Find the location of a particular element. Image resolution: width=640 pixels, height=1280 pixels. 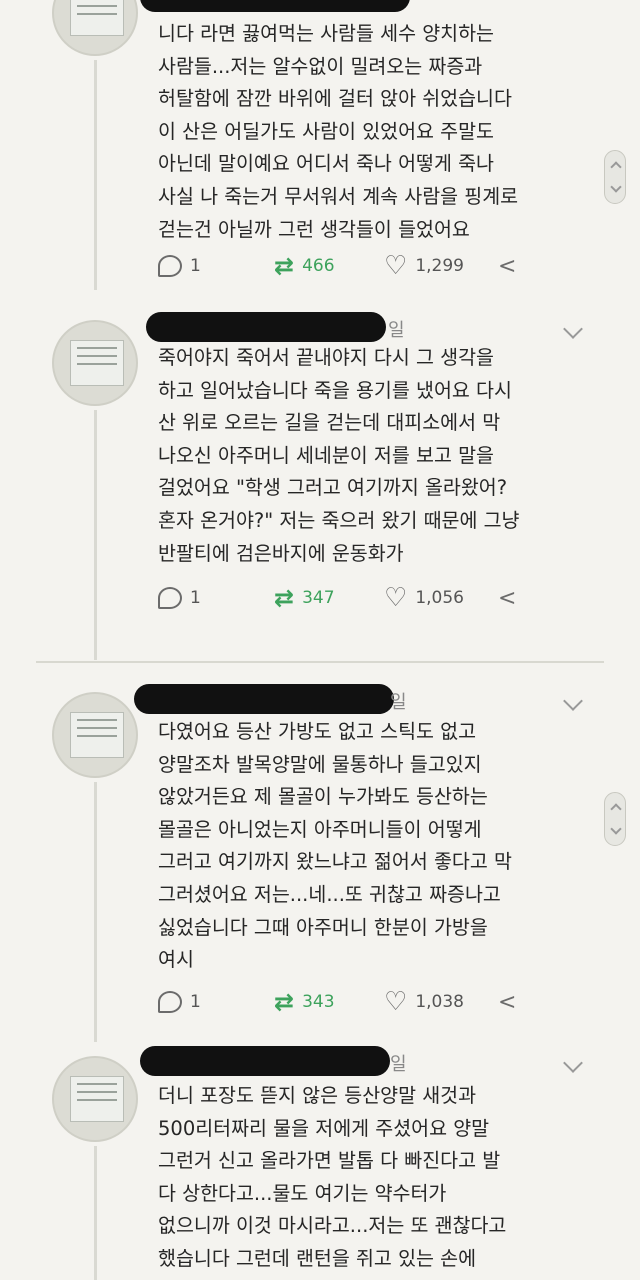

like-button: ♡ 1,038 is located at coordinates (424, 1002).